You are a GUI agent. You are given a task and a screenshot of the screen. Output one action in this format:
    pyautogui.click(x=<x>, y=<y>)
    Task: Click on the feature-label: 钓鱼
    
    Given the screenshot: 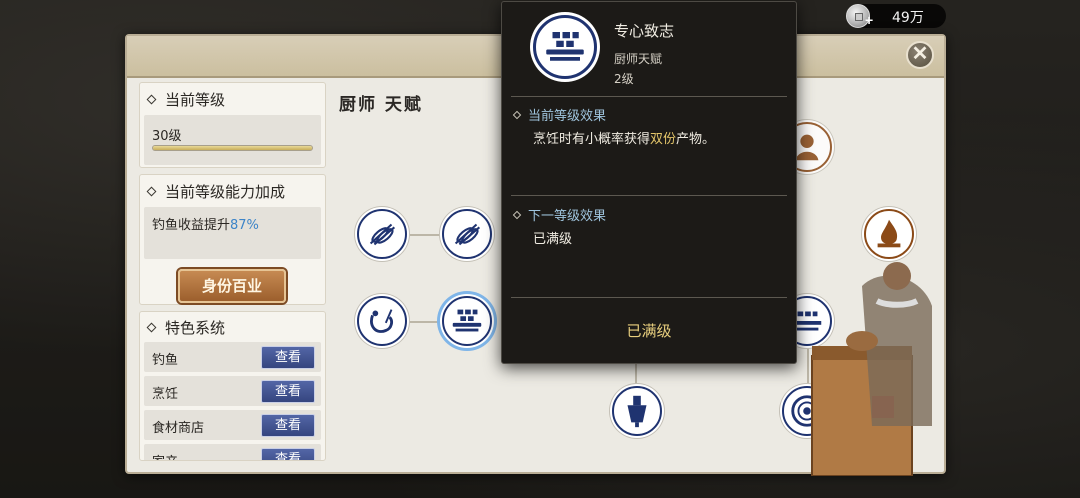 What is the action you would take?
    pyautogui.click(x=165, y=360)
    